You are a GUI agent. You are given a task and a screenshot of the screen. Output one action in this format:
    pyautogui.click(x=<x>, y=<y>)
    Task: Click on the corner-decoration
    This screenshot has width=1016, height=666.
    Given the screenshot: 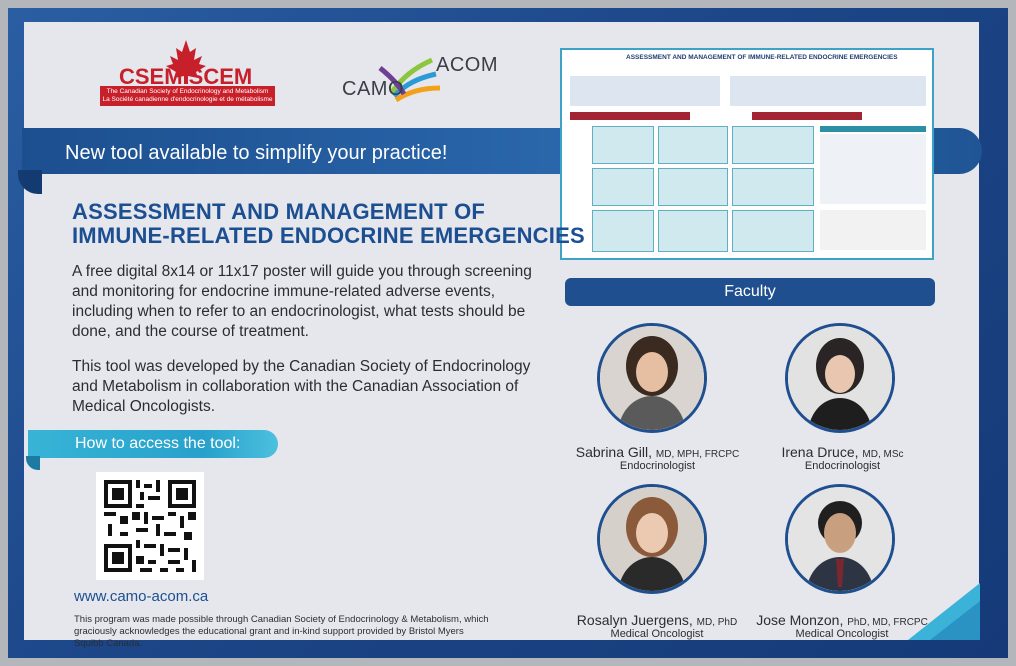 What is the action you would take?
    pyautogui.click(x=944, y=611)
    